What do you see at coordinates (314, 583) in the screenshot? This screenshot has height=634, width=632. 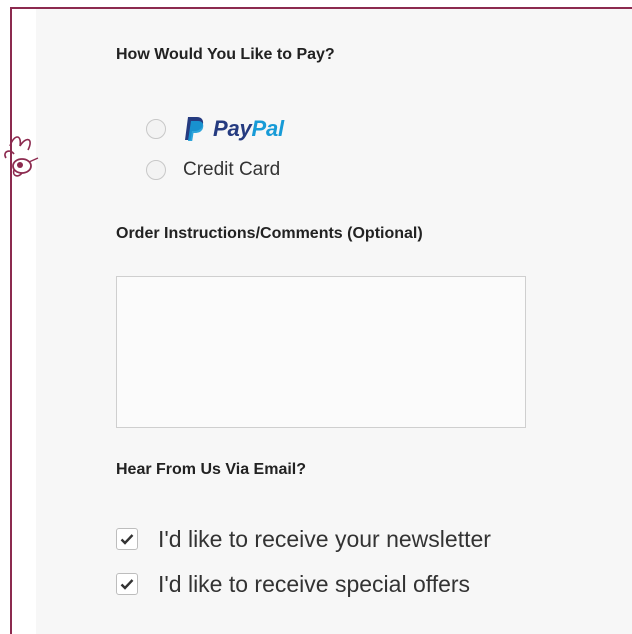 I see `special-offers-label: I'd like to receive special offers` at bounding box center [314, 583].